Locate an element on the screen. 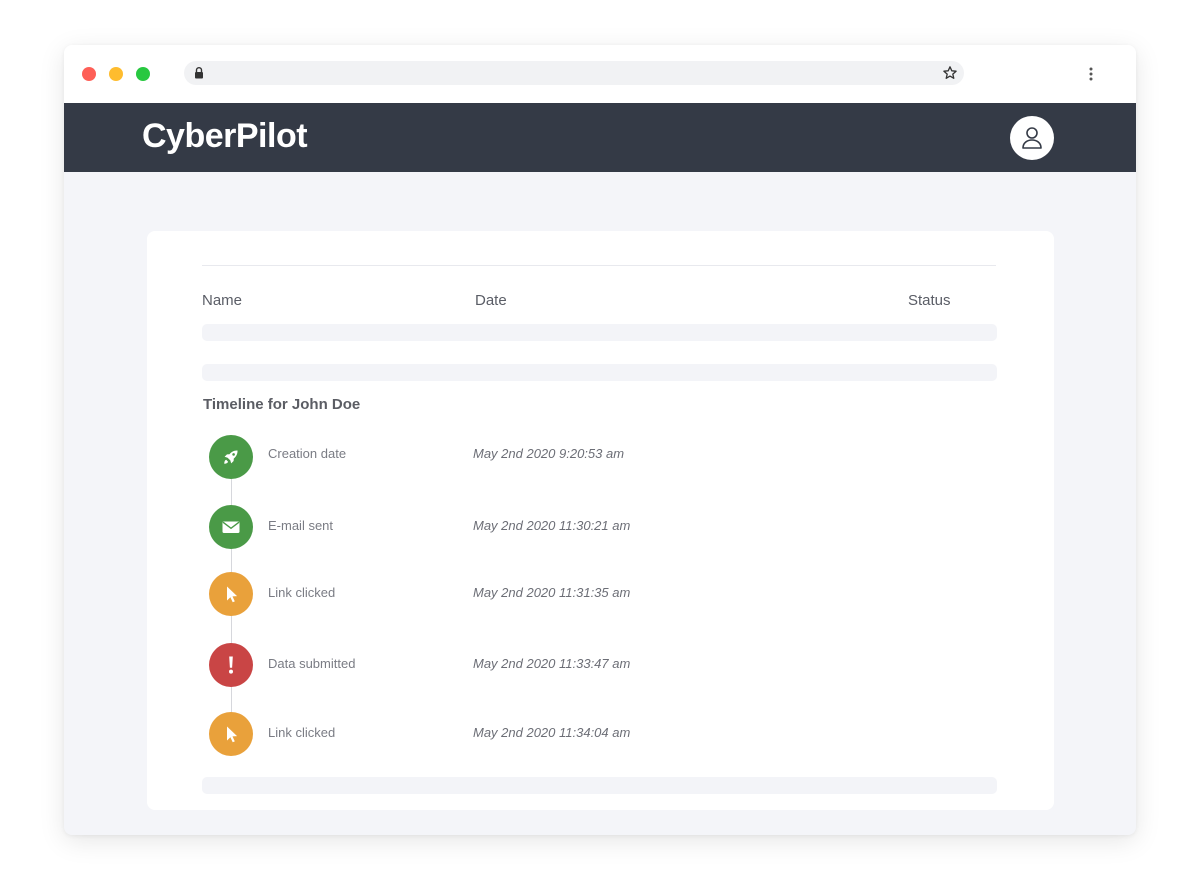 Image resolution: width=1200 pixels, height=891 pixels. user-icon is located at coordinates (1032, 138).